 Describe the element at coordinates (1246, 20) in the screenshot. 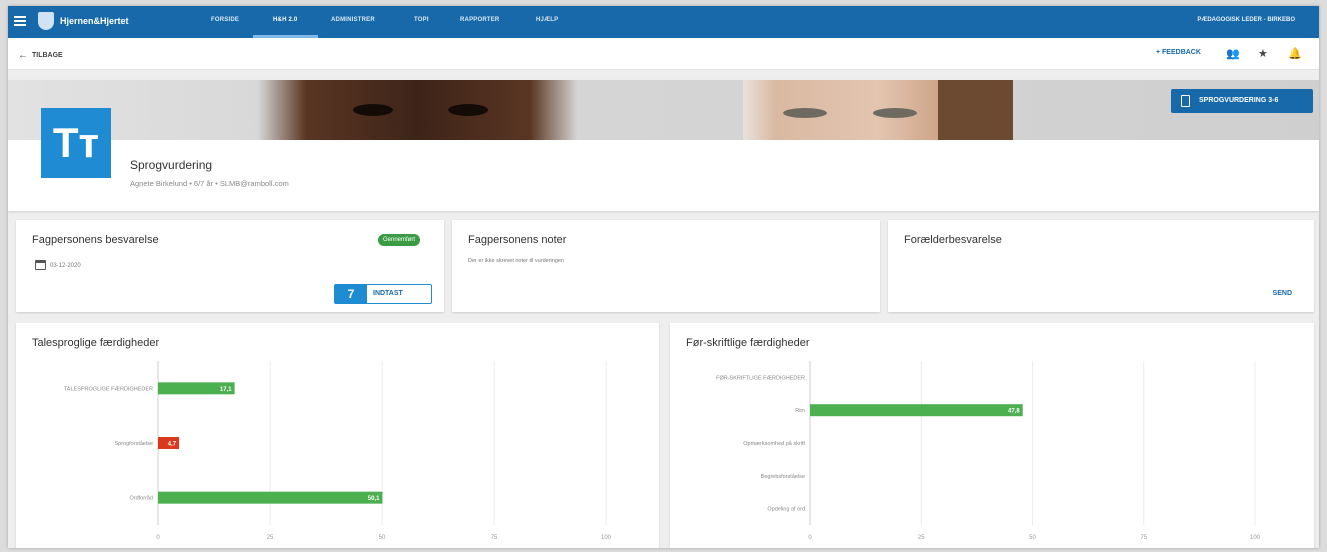

I see `user-menu: PÆDAGOGISK LEDER - BIRKEBO` at that location.